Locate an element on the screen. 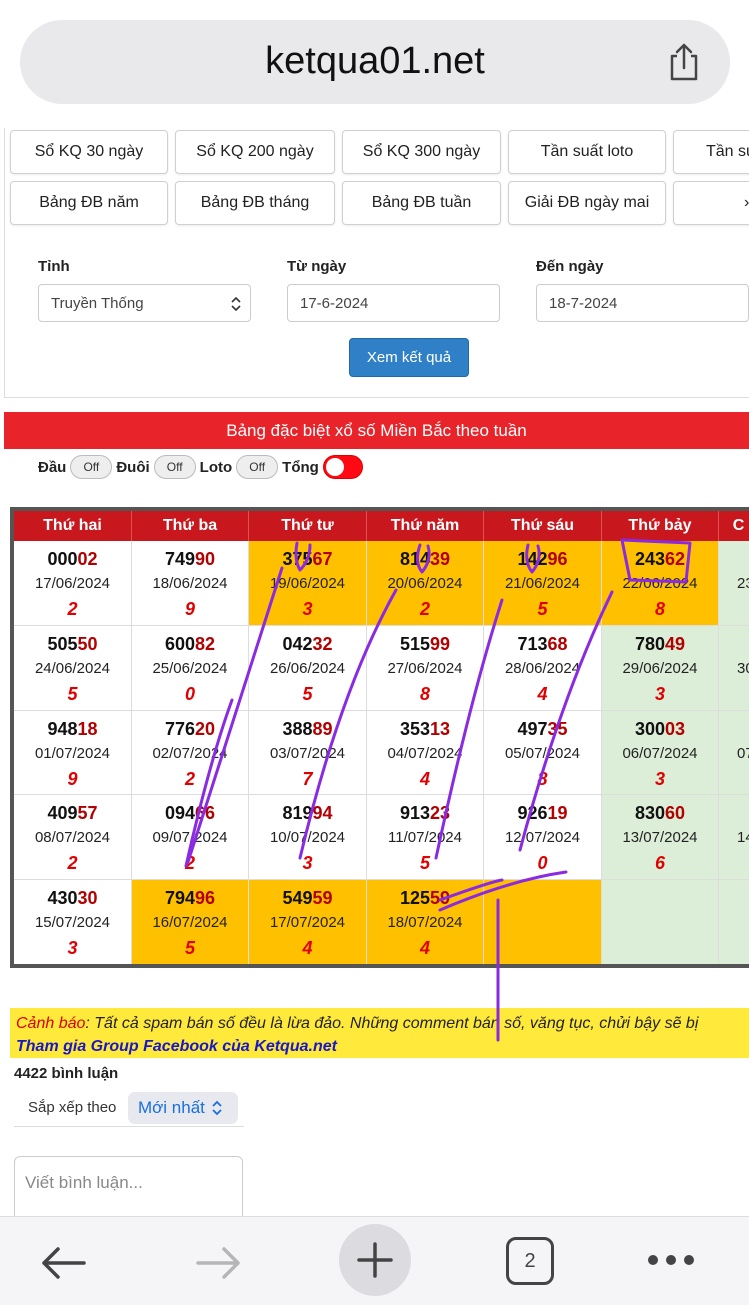 This screenshot has width=749, height=1305. number-head: 353 is located at coordinates (414, 729).